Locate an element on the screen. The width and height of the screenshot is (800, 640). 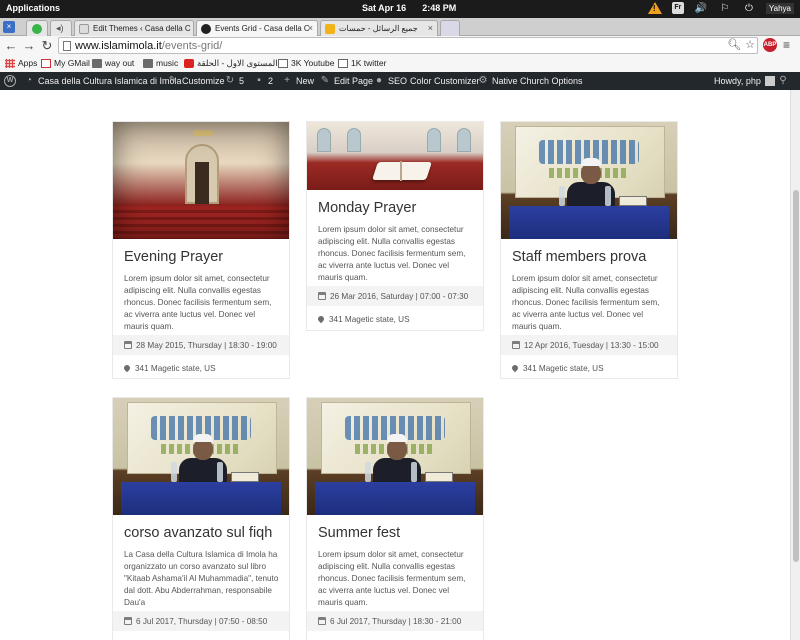
calendar-icon is located at coordinates (516, 345).